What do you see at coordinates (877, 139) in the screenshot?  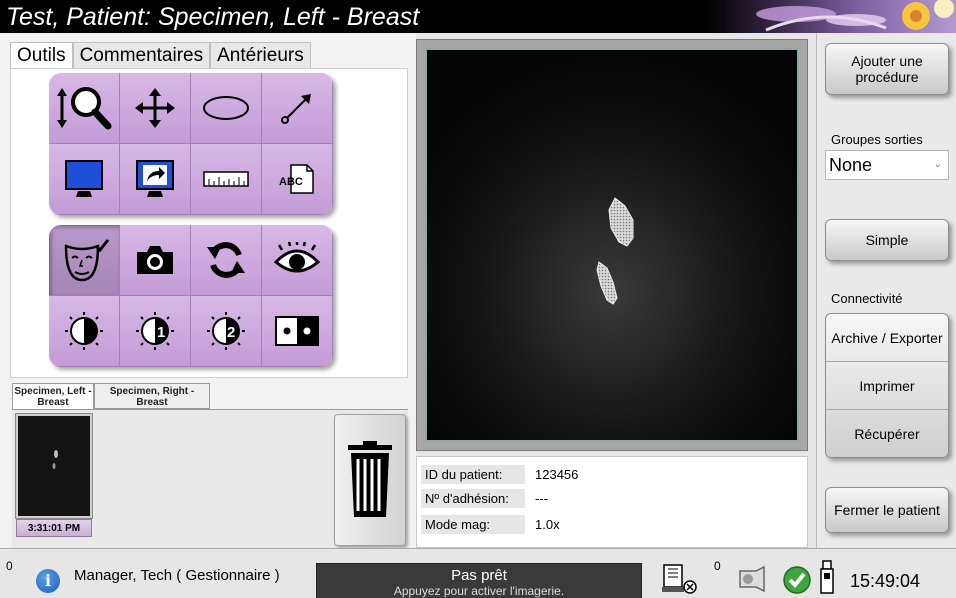 I see `output-groups-label: Groupes sorties` at bounding box center [877, 139].